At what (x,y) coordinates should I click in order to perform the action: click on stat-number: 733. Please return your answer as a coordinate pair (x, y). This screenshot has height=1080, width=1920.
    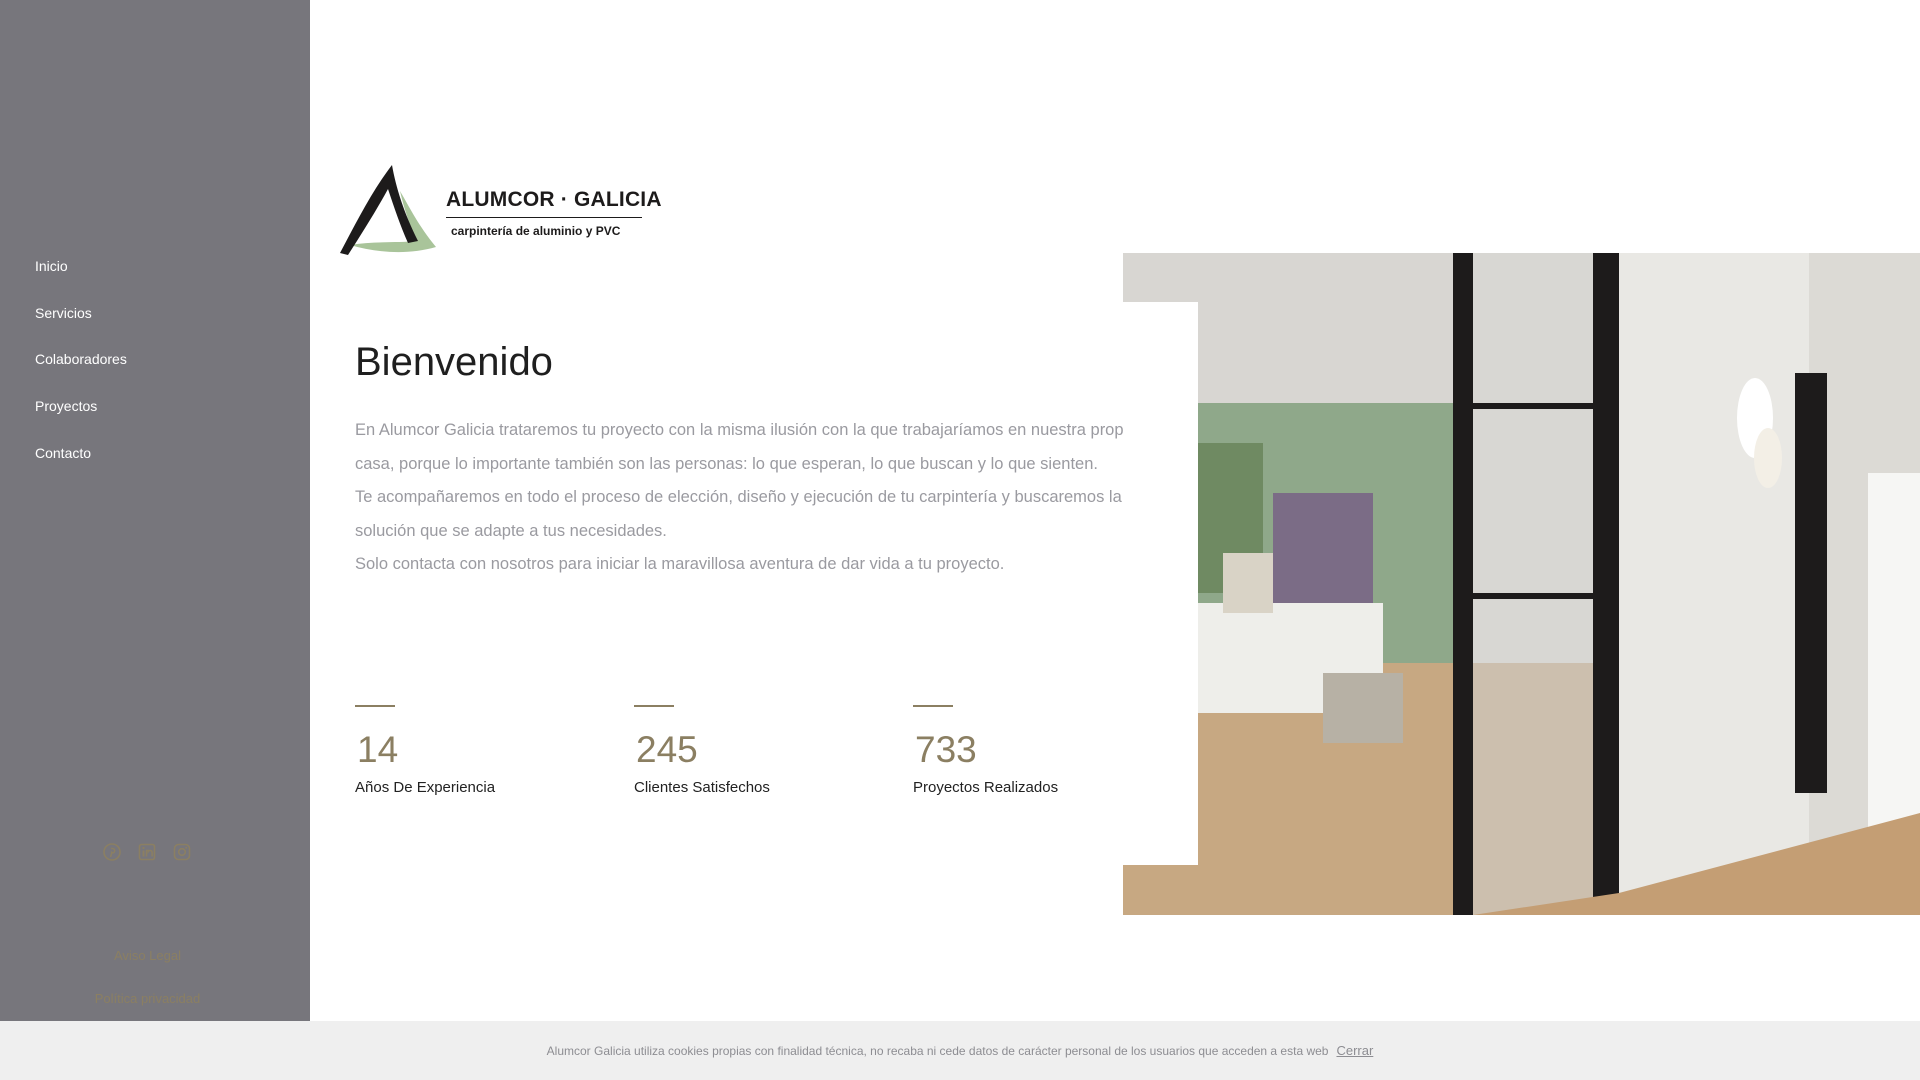
    Looking at the image, I should click on (946, 749).